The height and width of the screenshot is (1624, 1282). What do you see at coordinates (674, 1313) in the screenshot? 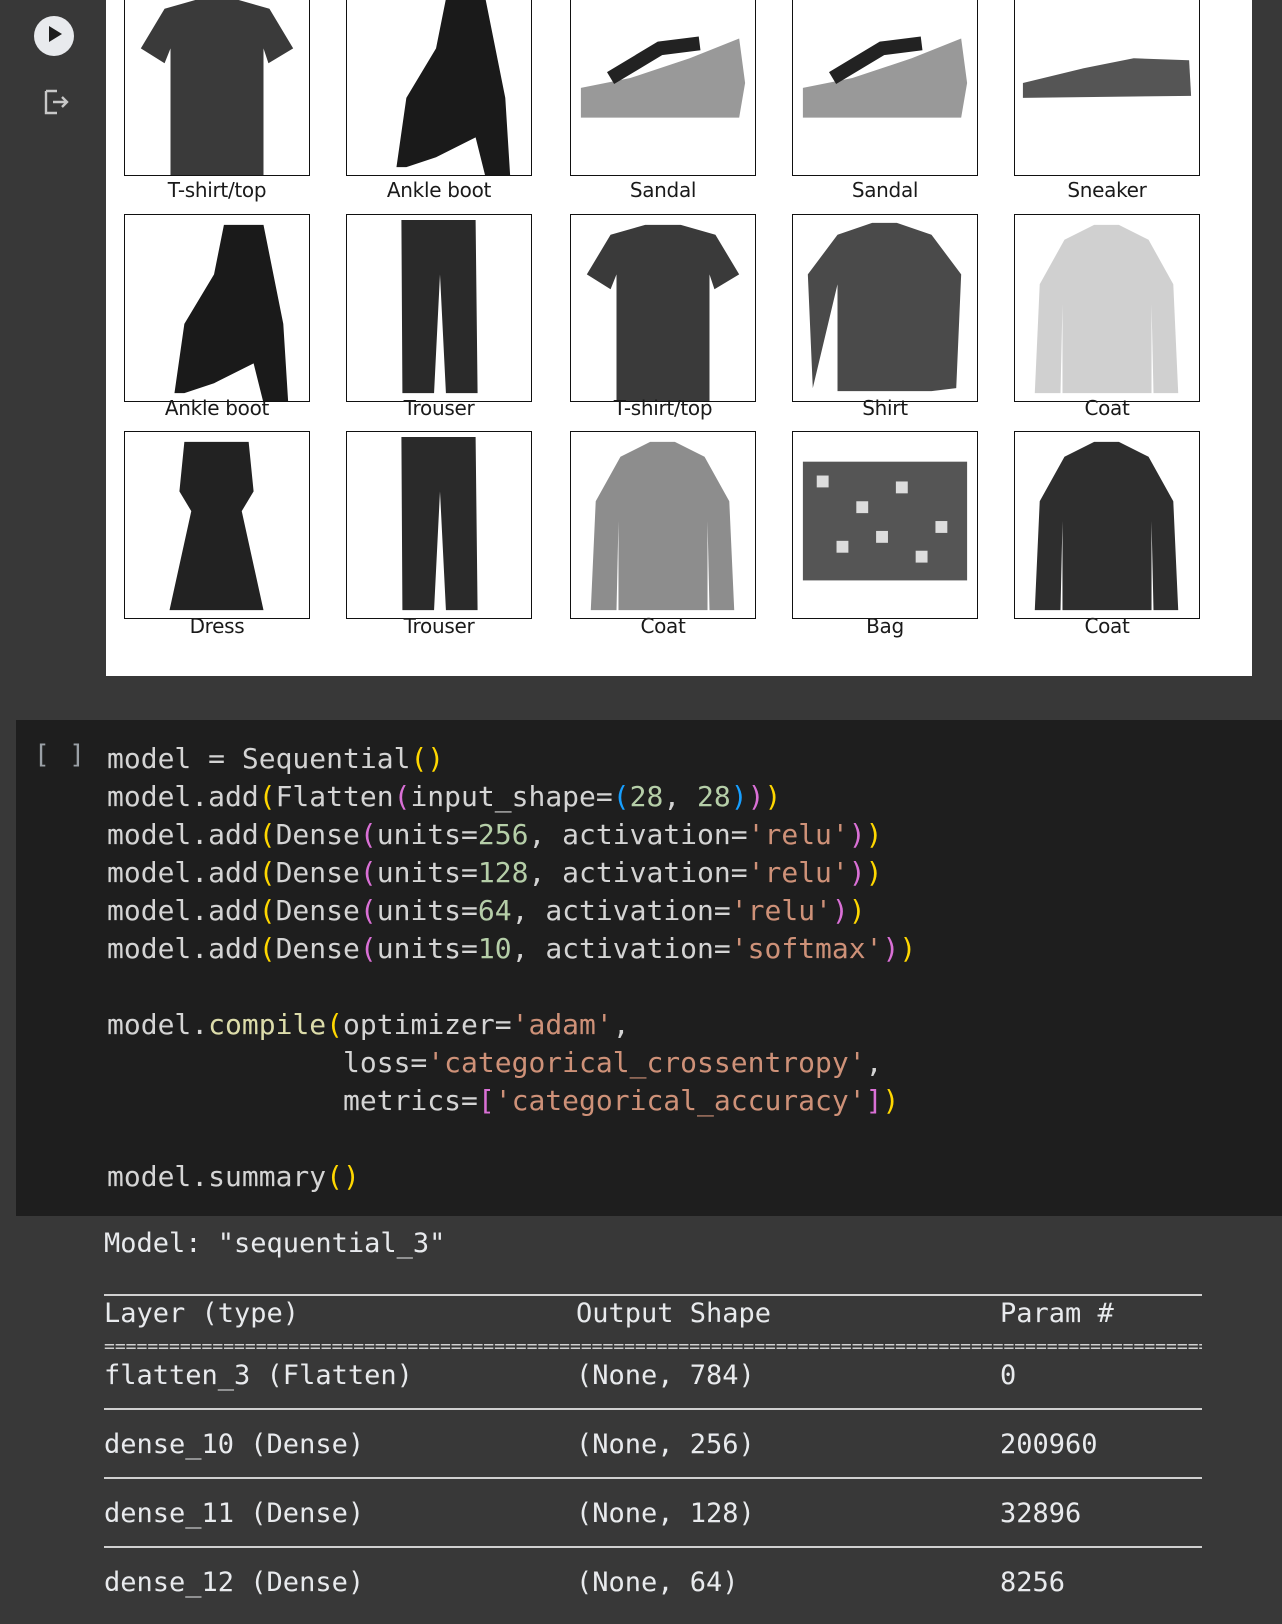
I see `col-header-shape: Output Shape` at bounding box center [674, 1313].